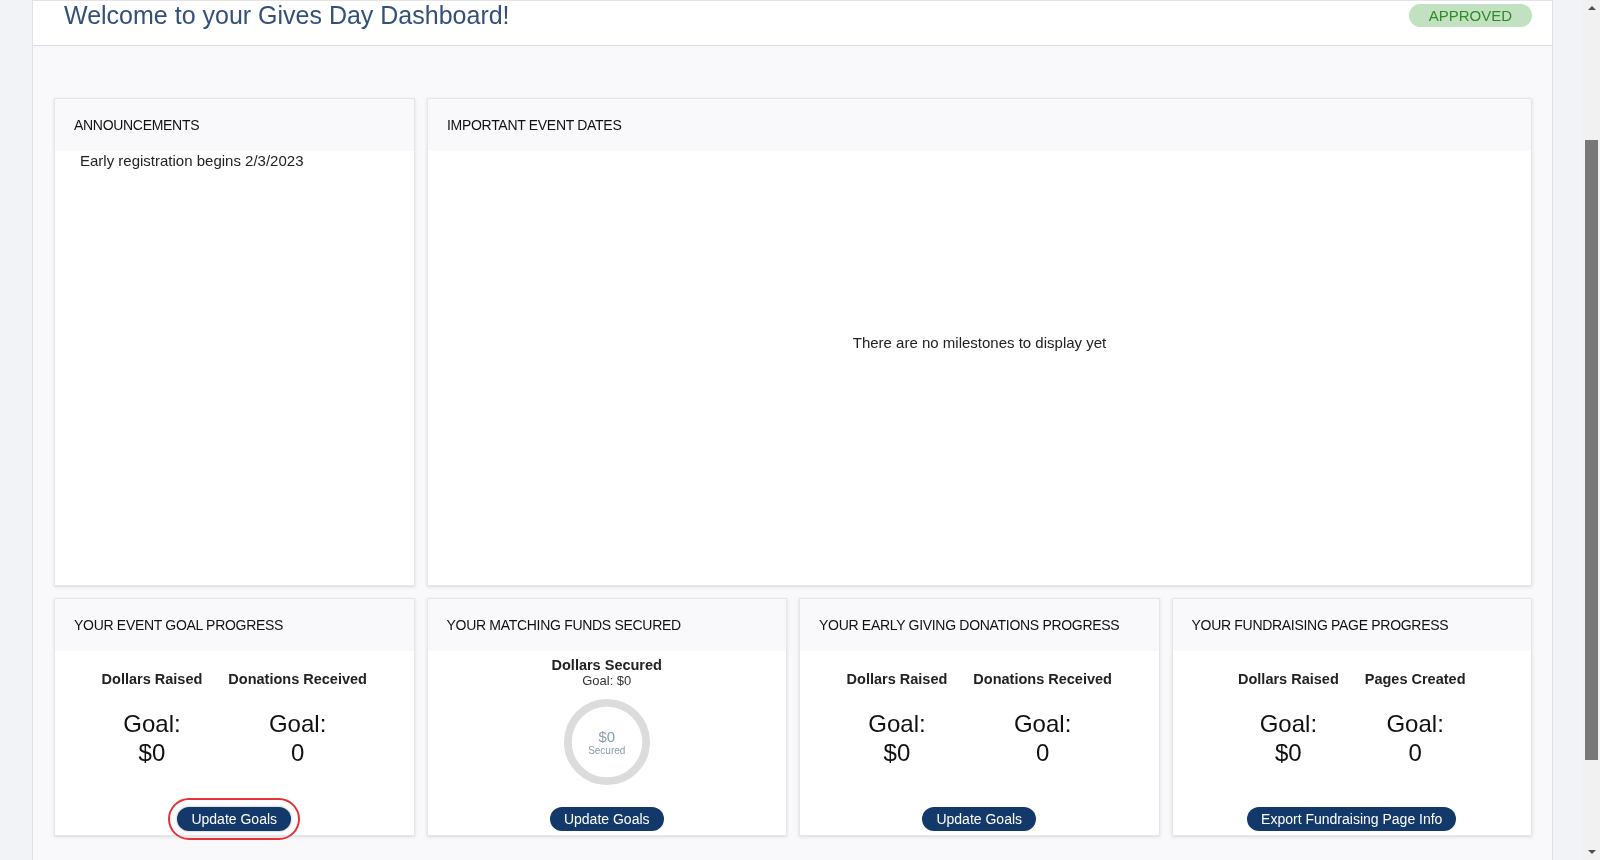 The image size is (1600, 860). What do you see at coordinates (606, 665) in the screenshot?
I see `stat-label: Dollars Secured` at bounding box center [606, 665].